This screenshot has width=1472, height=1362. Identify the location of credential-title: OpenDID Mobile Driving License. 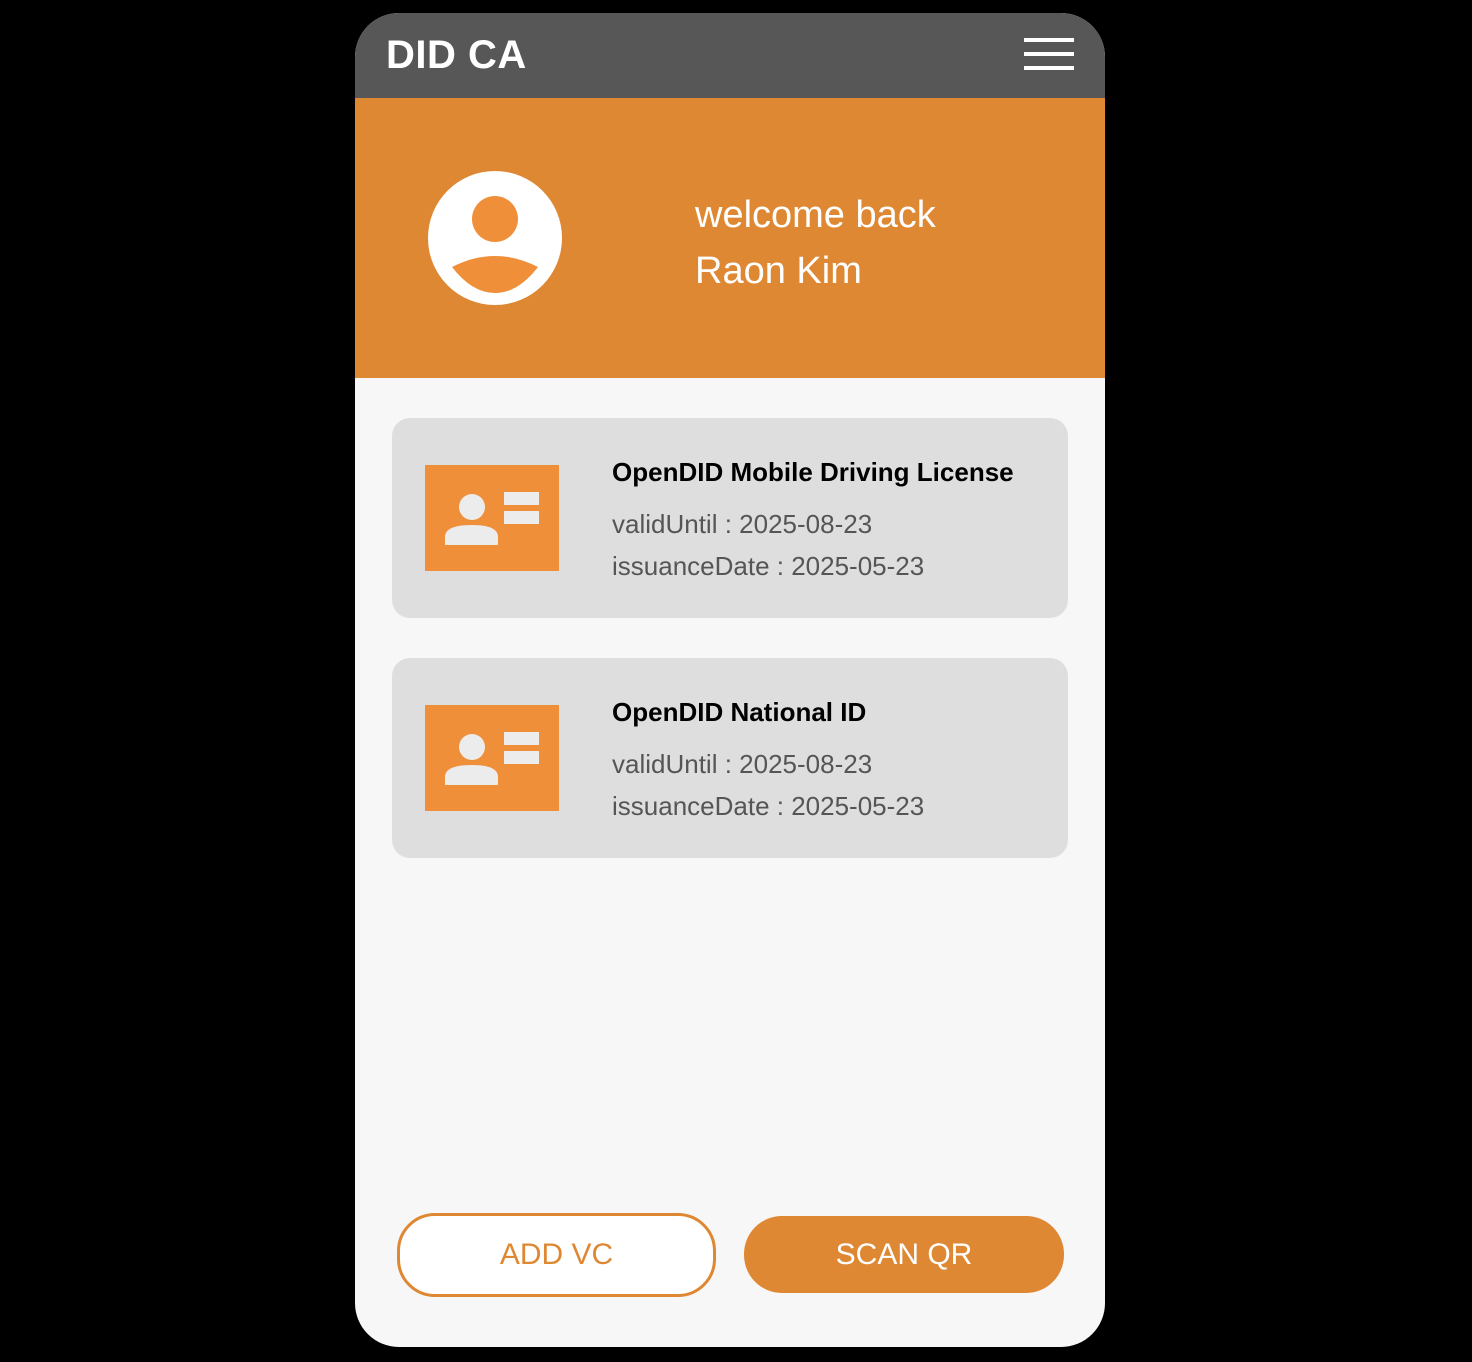
(813, 472).